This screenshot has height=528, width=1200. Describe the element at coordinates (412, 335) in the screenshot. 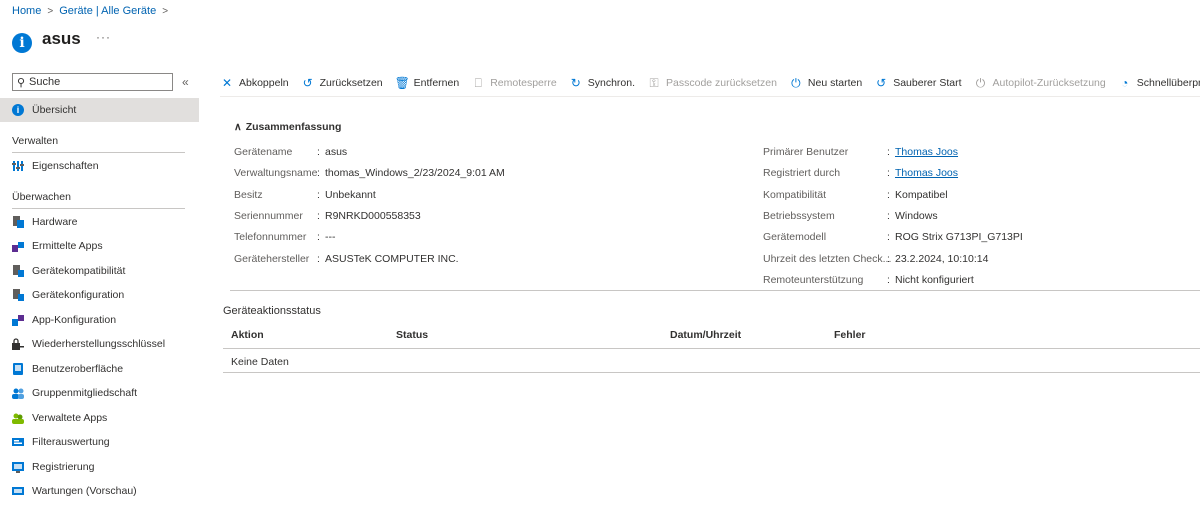

I see `column-header-status: Status` at that location.